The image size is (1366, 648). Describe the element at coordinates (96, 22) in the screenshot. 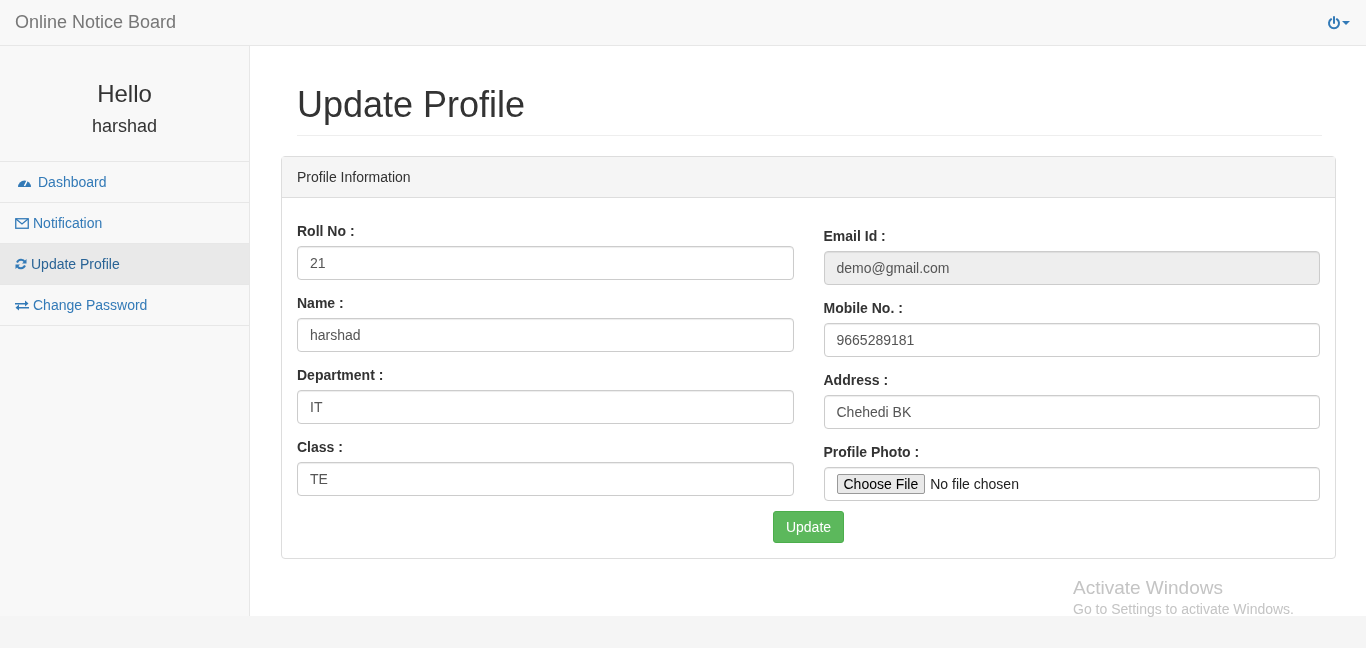

I see `brand-title: Online Notice Board` at that location.